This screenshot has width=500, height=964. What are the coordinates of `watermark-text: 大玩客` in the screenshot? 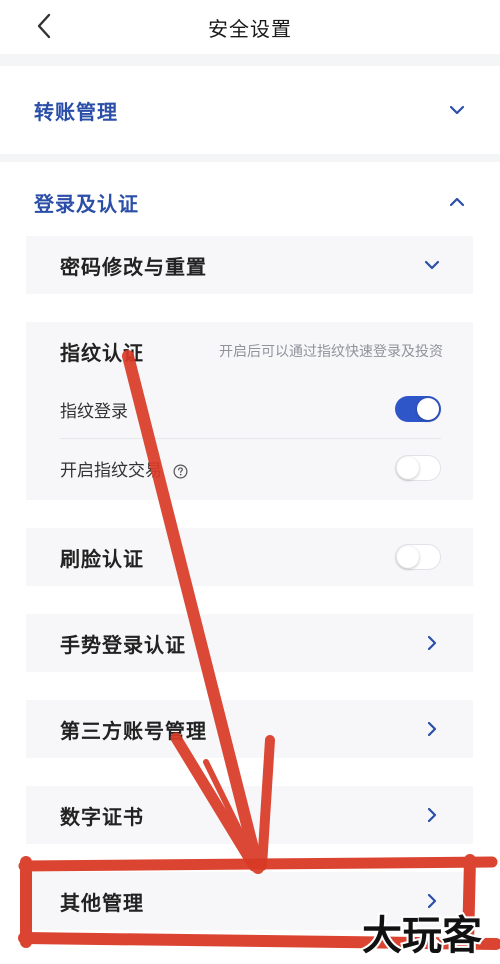 It's located at (422, 936).